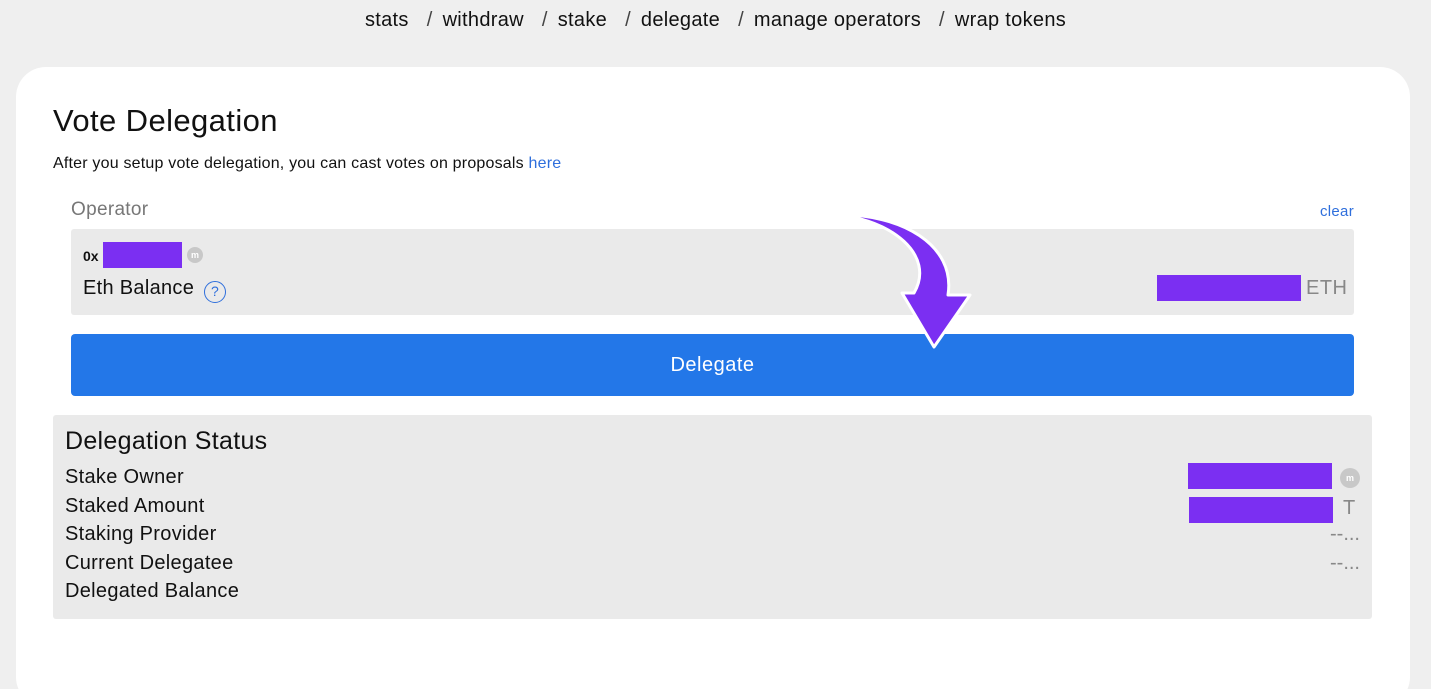 This screenshot has height=689, width=1431. I want to click on eth-balance-row: Eth Balance ?, so click(155, 290).